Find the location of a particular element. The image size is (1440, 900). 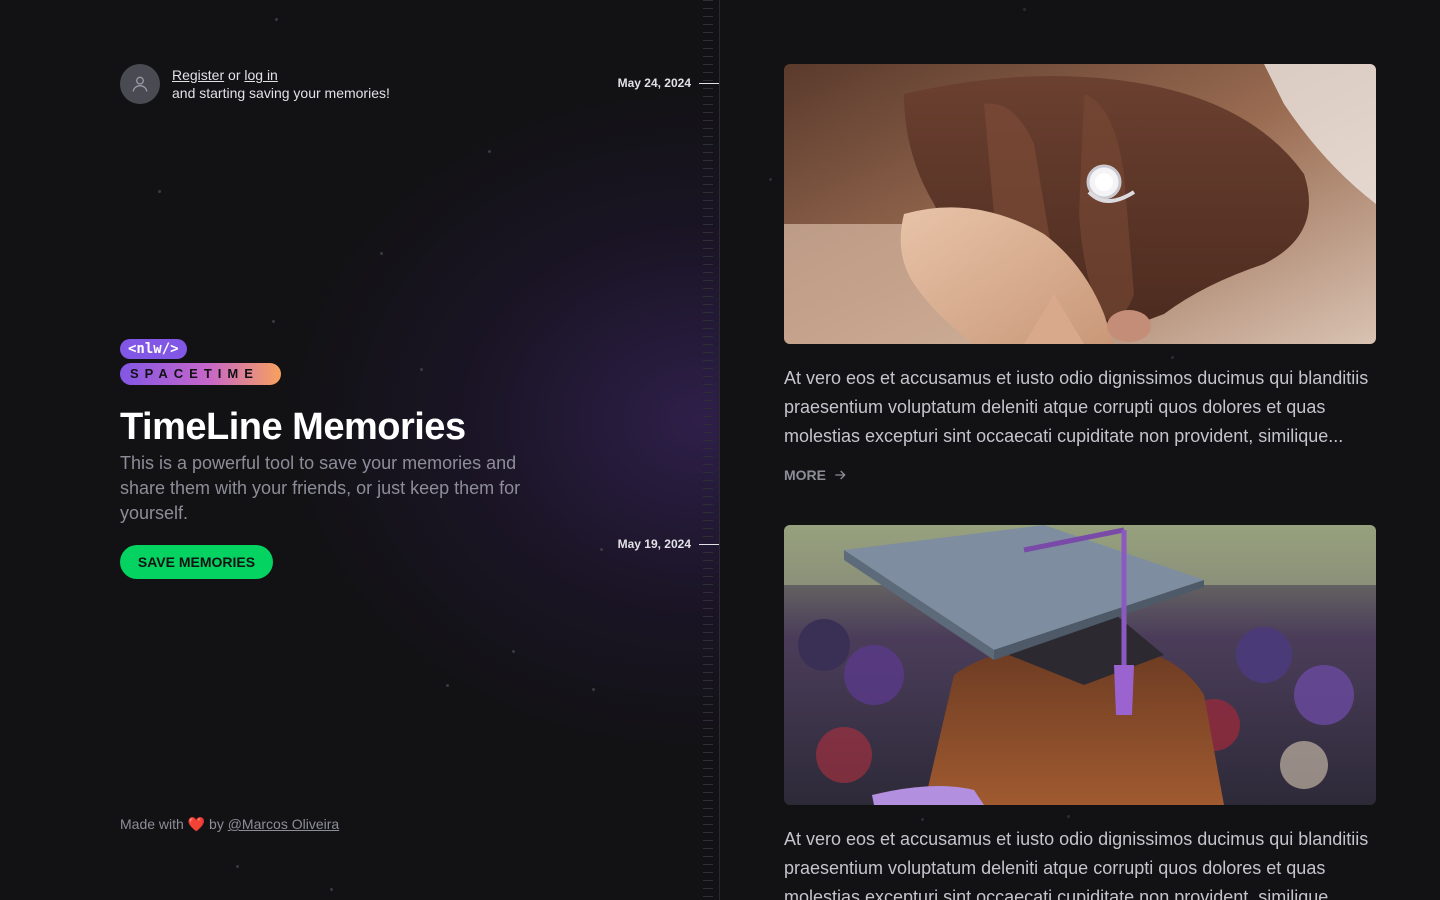

made-with-text: Made with is located at coordinates (152, 824).